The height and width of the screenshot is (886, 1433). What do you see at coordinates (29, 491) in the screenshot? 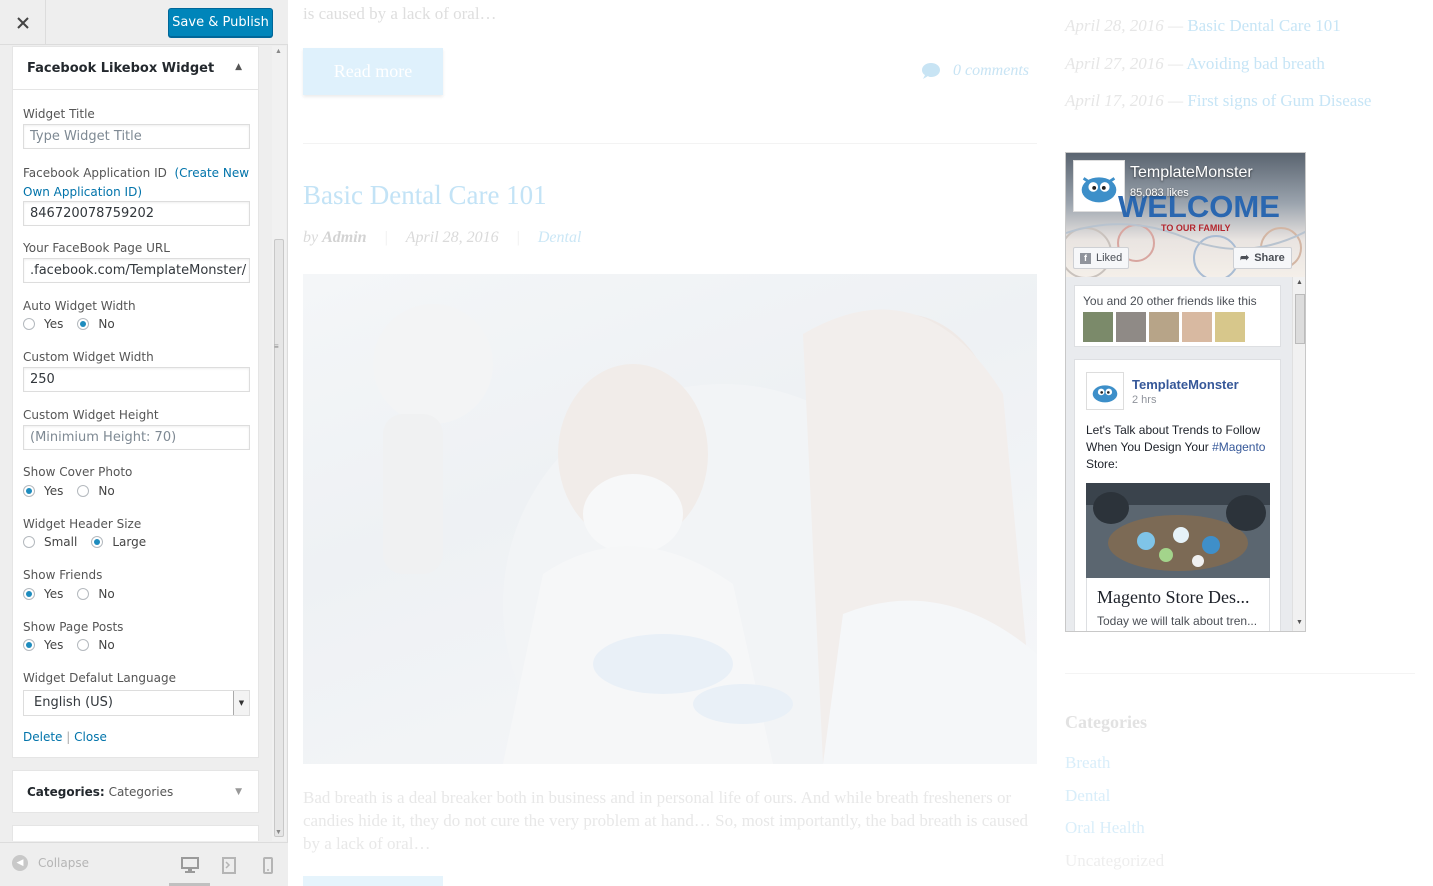
I see `cover-yes-radio` at bounding box center [29, 491].